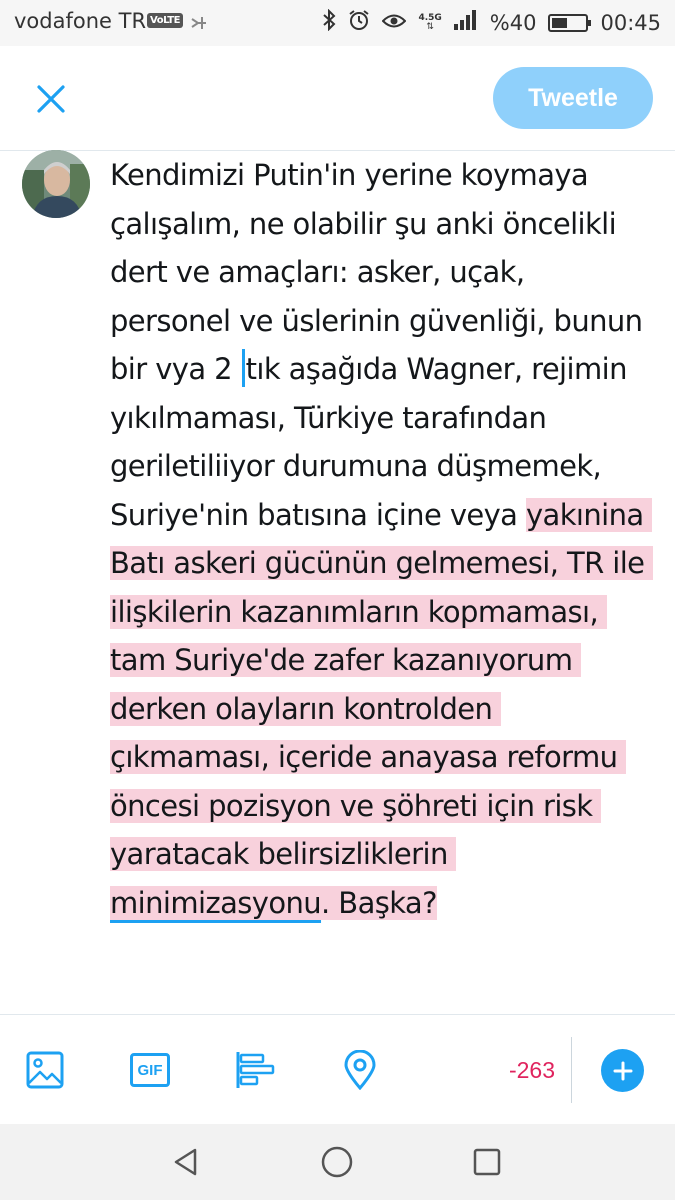 This screenshot has width=675, height=1200. I want to click on status-bar: vodafone TR VoLTE 4.5G ⇅ %40 00:45, so click(337, 23).